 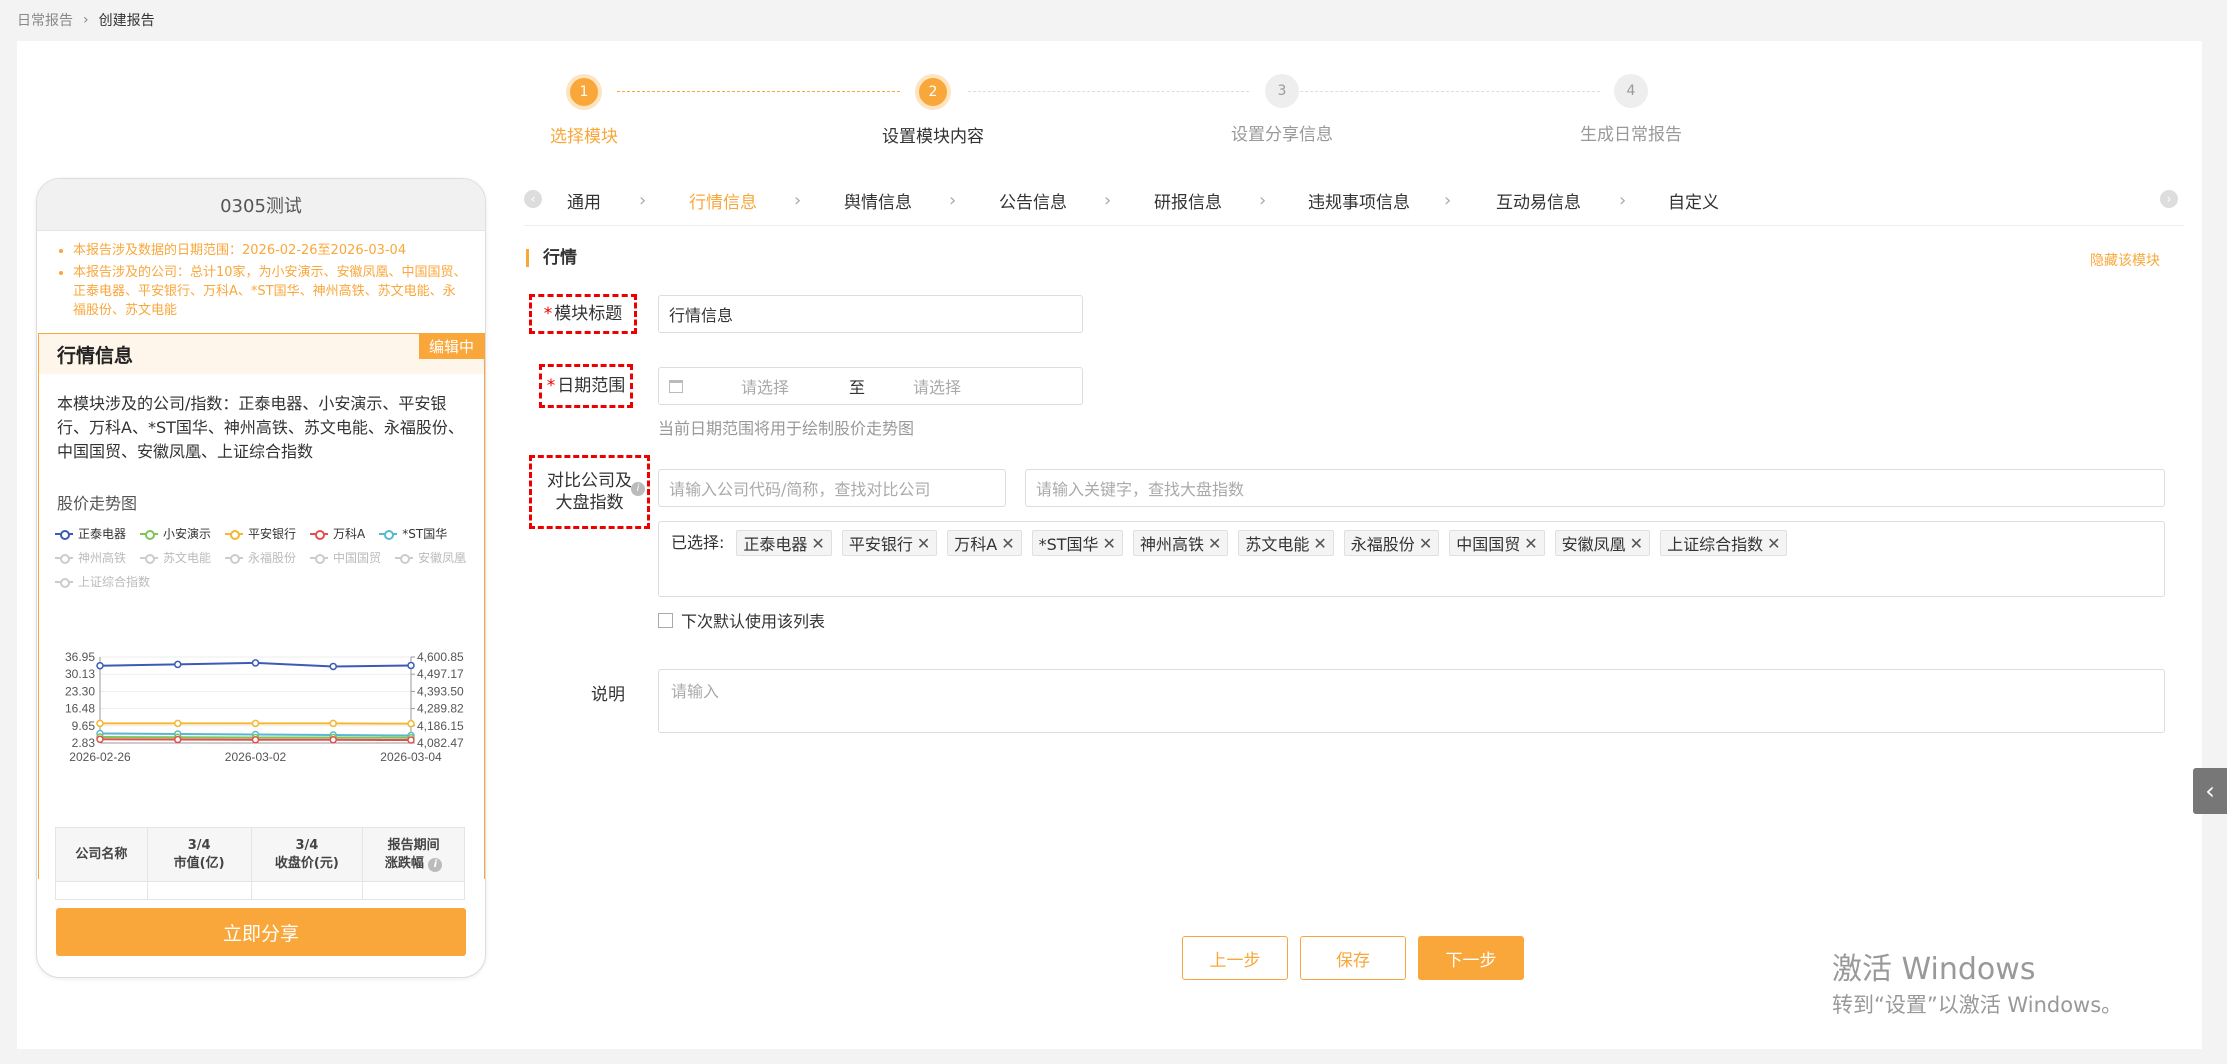 I want to click on module-title-label: * 模块标题, so click(x=583, y=314).